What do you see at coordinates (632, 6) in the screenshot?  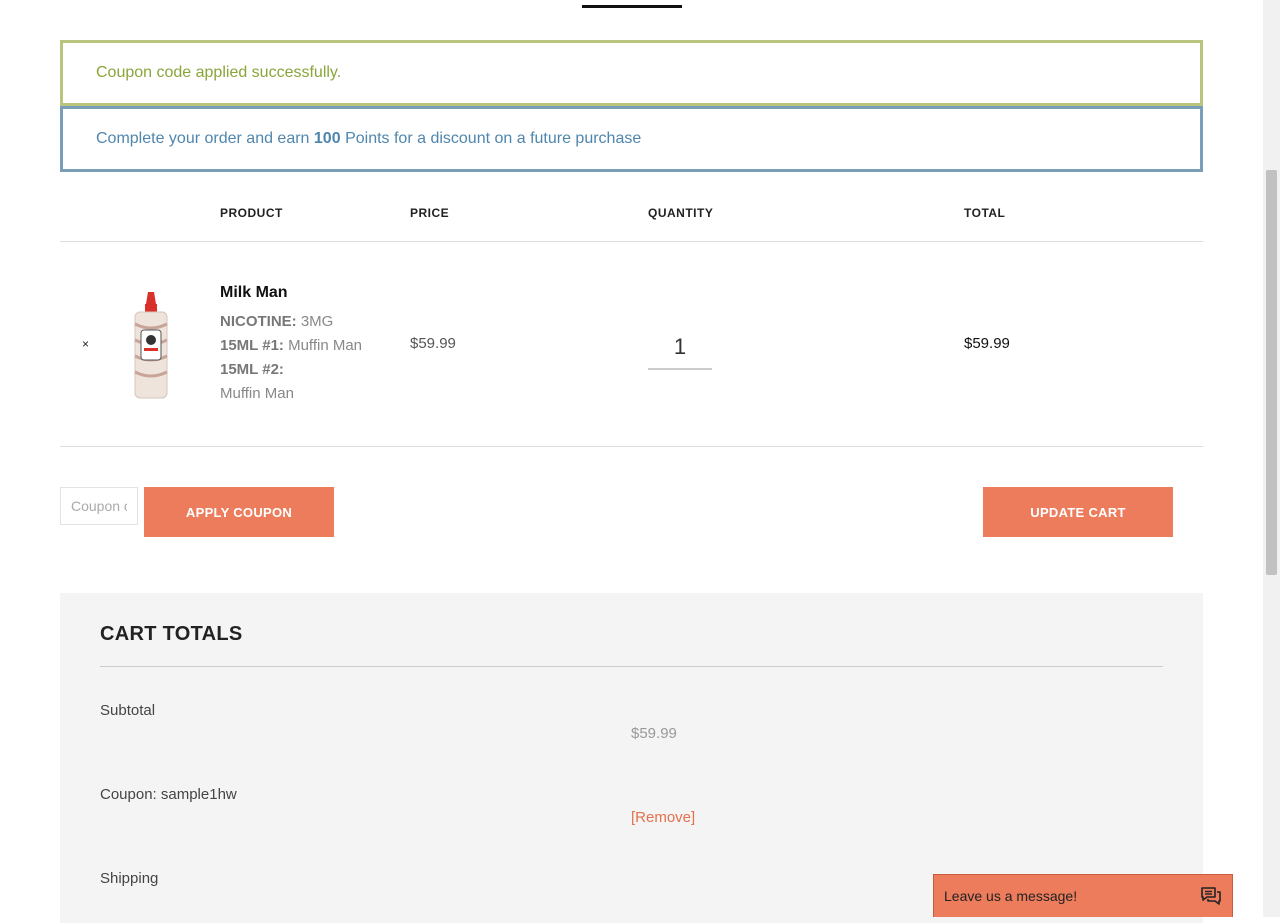 I see `active-tab-indicator` at bounding box center [632, 6].